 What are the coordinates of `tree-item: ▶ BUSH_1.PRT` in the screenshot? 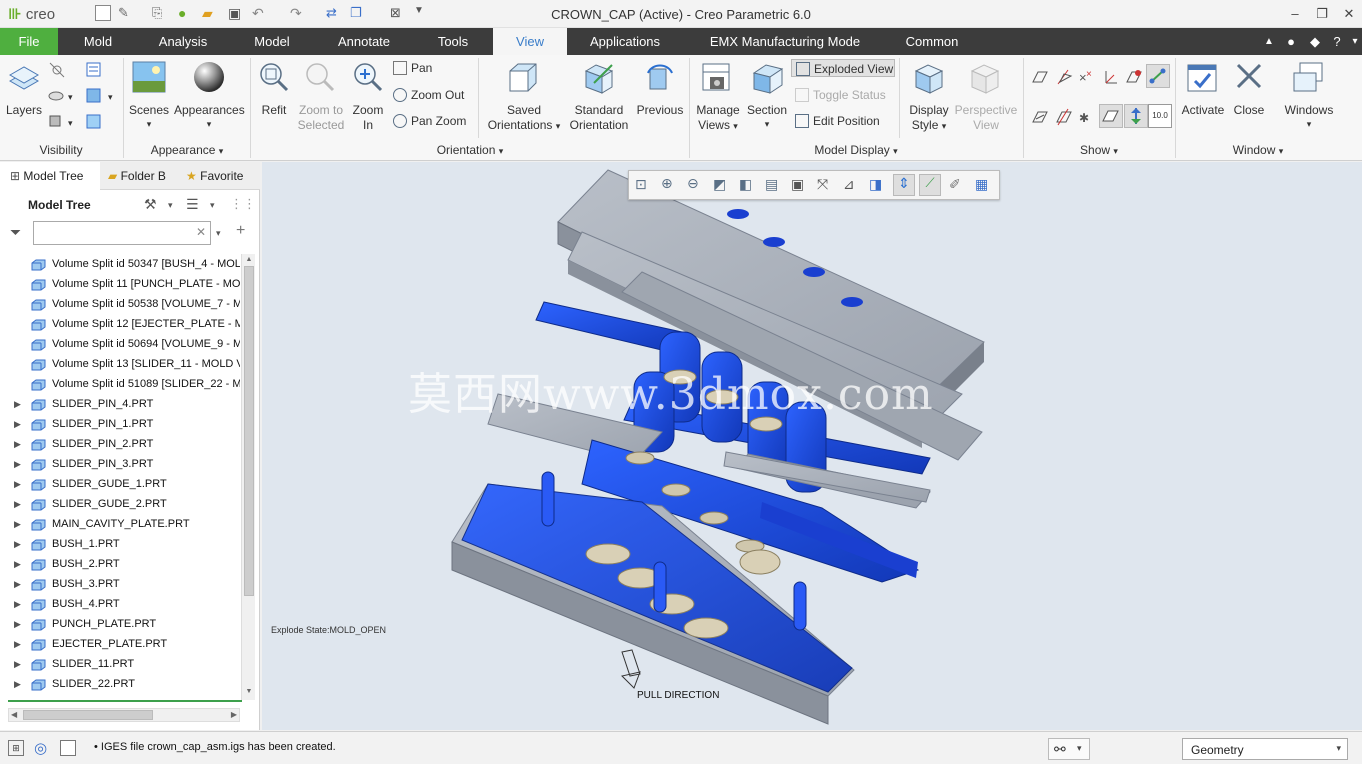 It's located at (120, 544).